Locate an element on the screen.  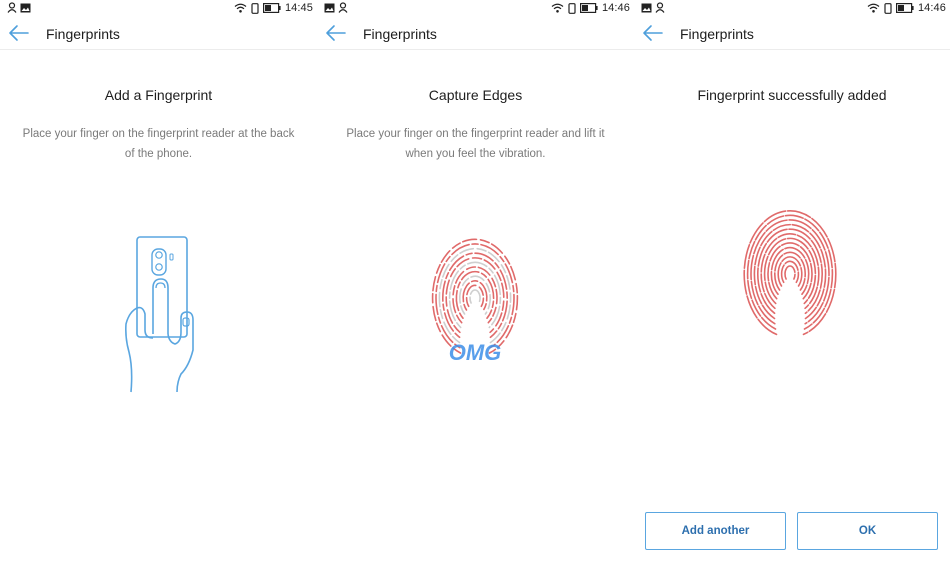
page-heading: Capture Edges is located at coordinates (475, 95).